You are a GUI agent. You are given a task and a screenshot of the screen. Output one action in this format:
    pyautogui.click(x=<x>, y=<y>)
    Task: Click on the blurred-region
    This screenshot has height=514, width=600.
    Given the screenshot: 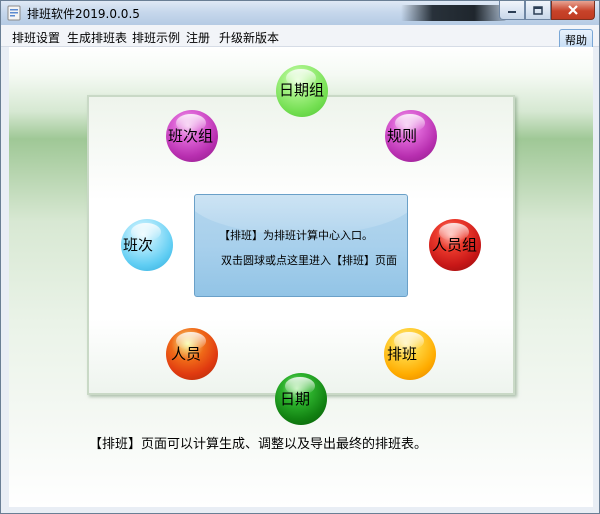 What is the action you would take?
    pyautogui.click(x=453, y=13)
    